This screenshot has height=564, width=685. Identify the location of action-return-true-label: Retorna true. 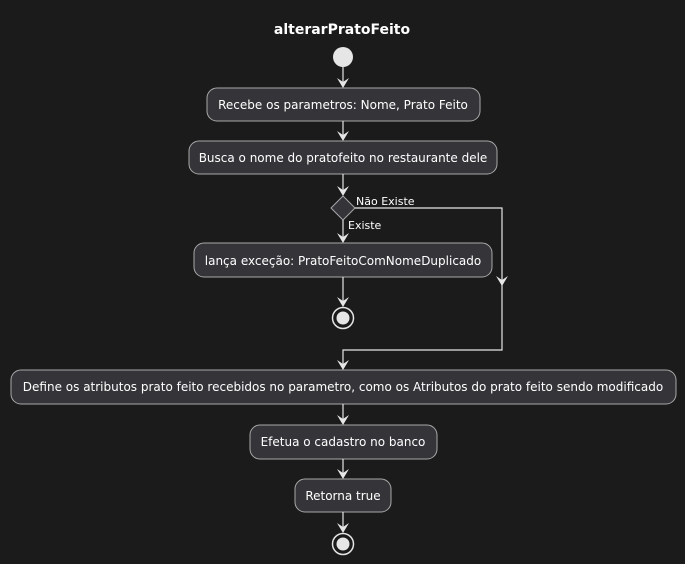
(342, 496).